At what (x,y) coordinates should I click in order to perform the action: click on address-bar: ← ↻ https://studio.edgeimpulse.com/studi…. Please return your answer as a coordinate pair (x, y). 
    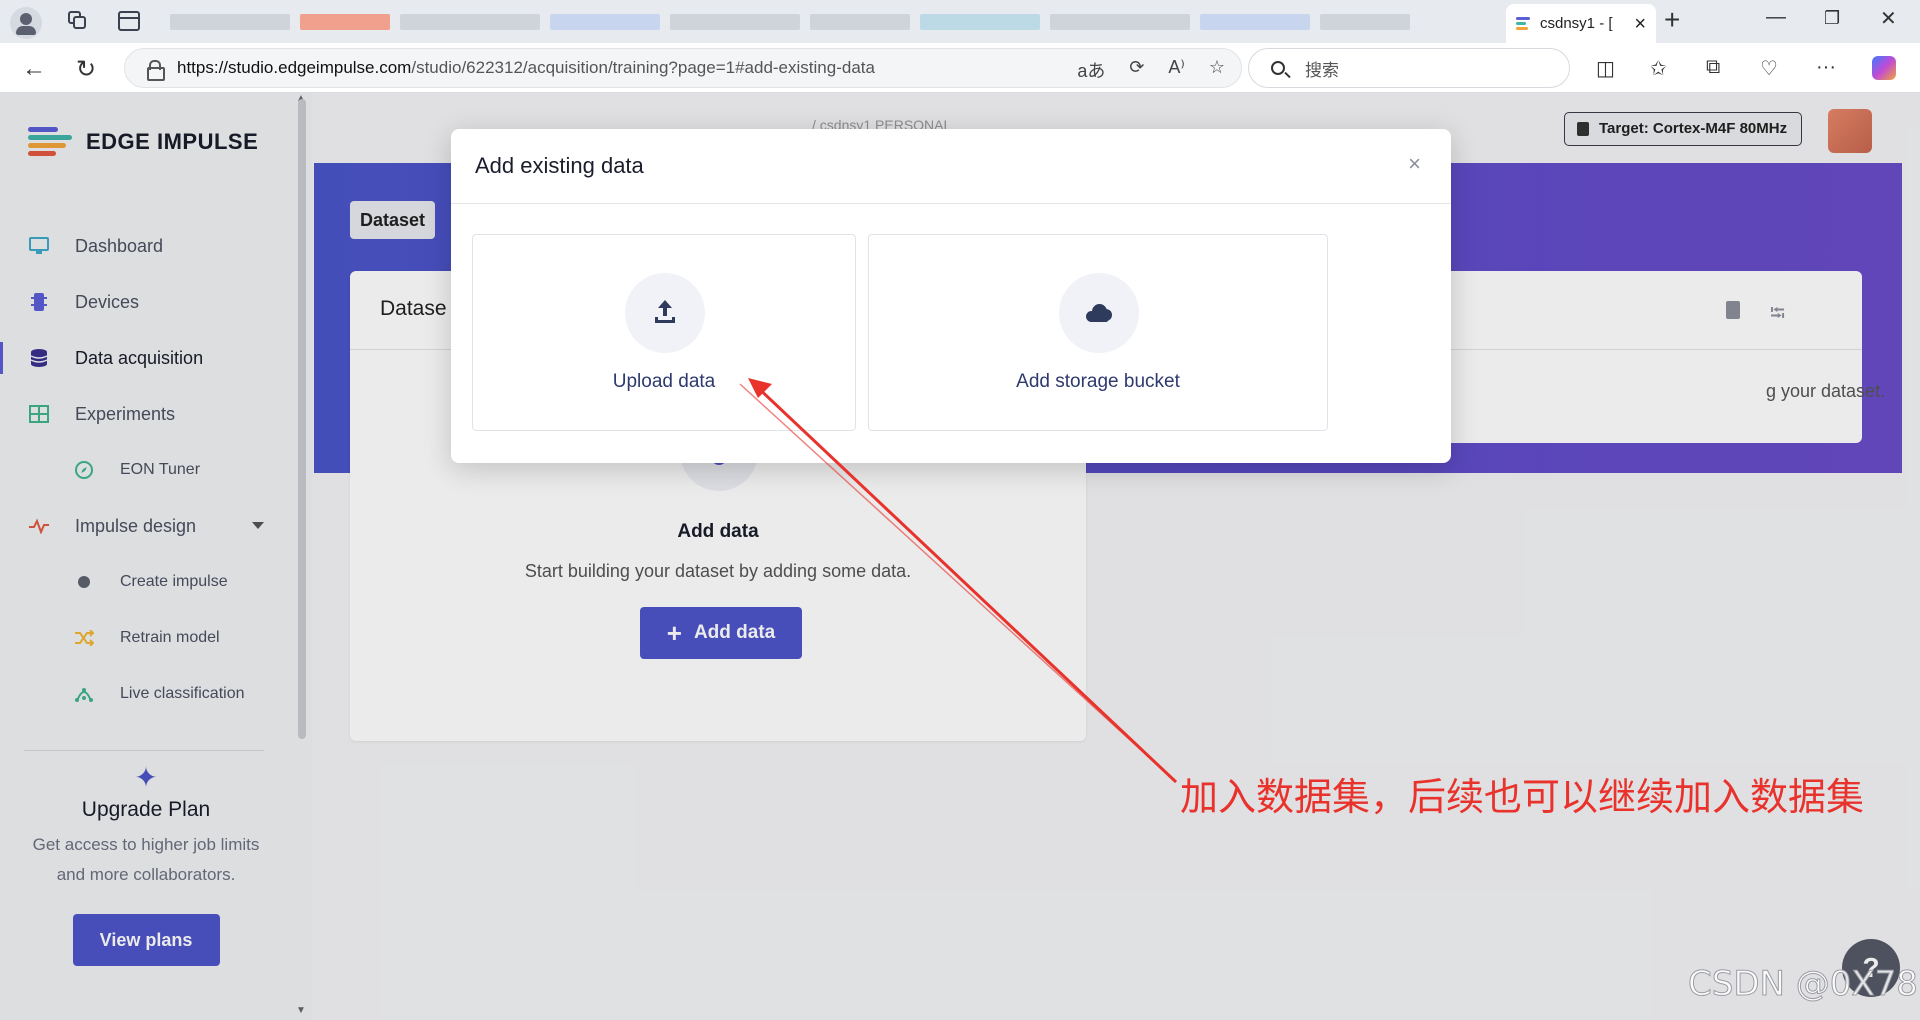
    Looking at the image, I should click on (960, 68).